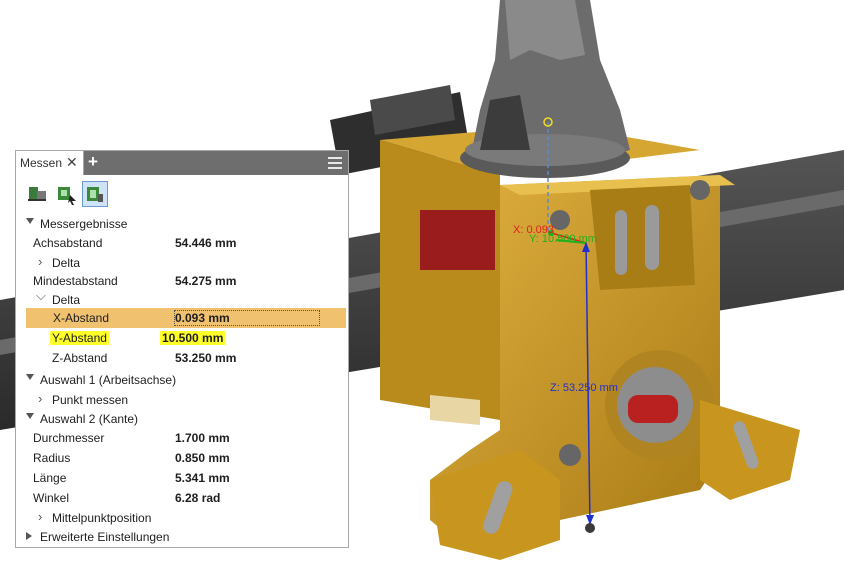  I want to click on section-messergebnisse: Messergebnisse, so click(182, 224).